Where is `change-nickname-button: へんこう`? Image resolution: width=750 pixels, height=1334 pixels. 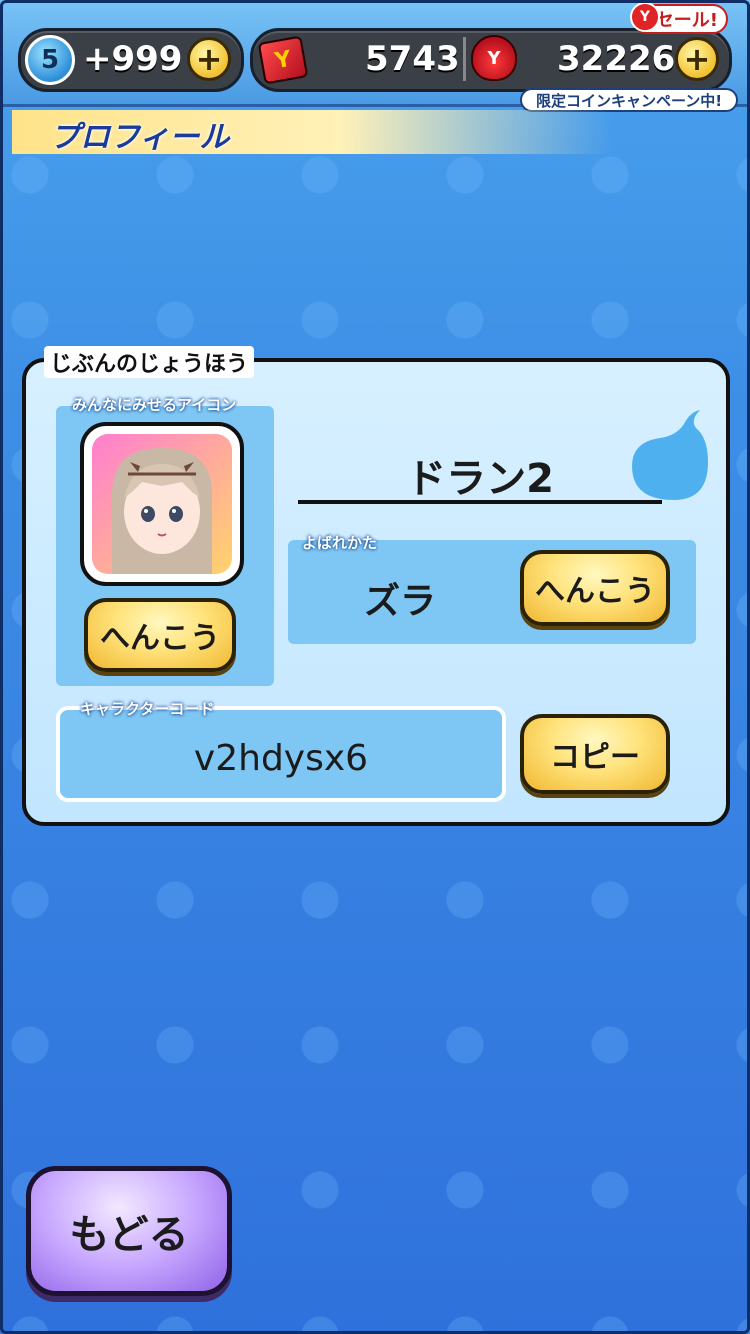 change-nickname-button: へんこう is located at coordinates (595, 588).